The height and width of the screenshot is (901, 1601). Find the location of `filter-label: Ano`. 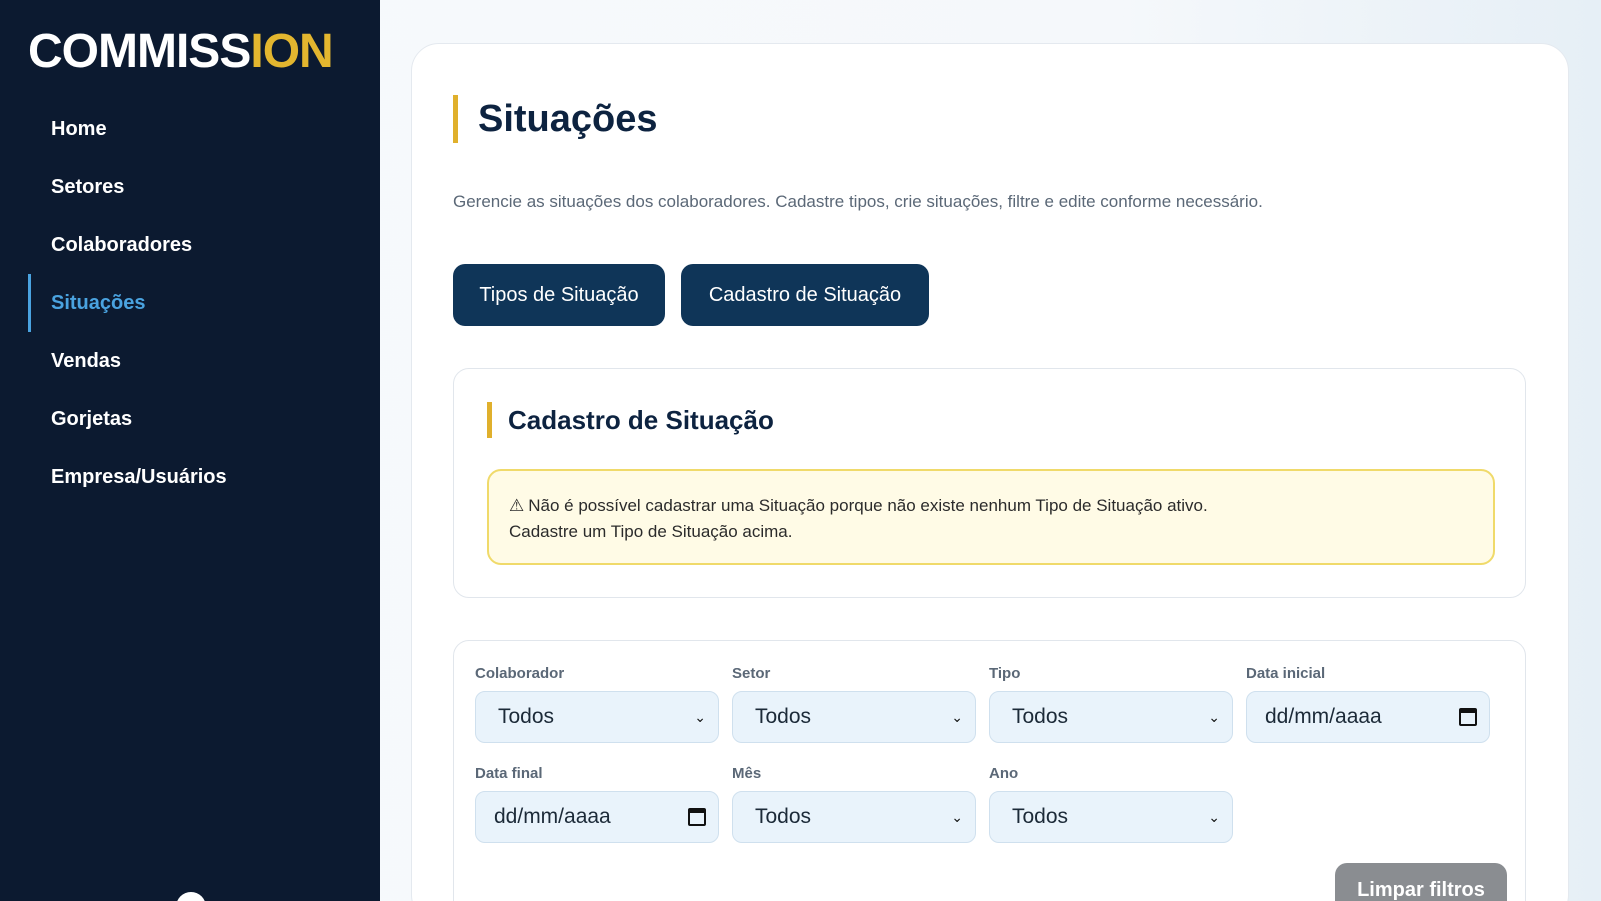

filter-label: Ano is located at coordinates (1004, 773).